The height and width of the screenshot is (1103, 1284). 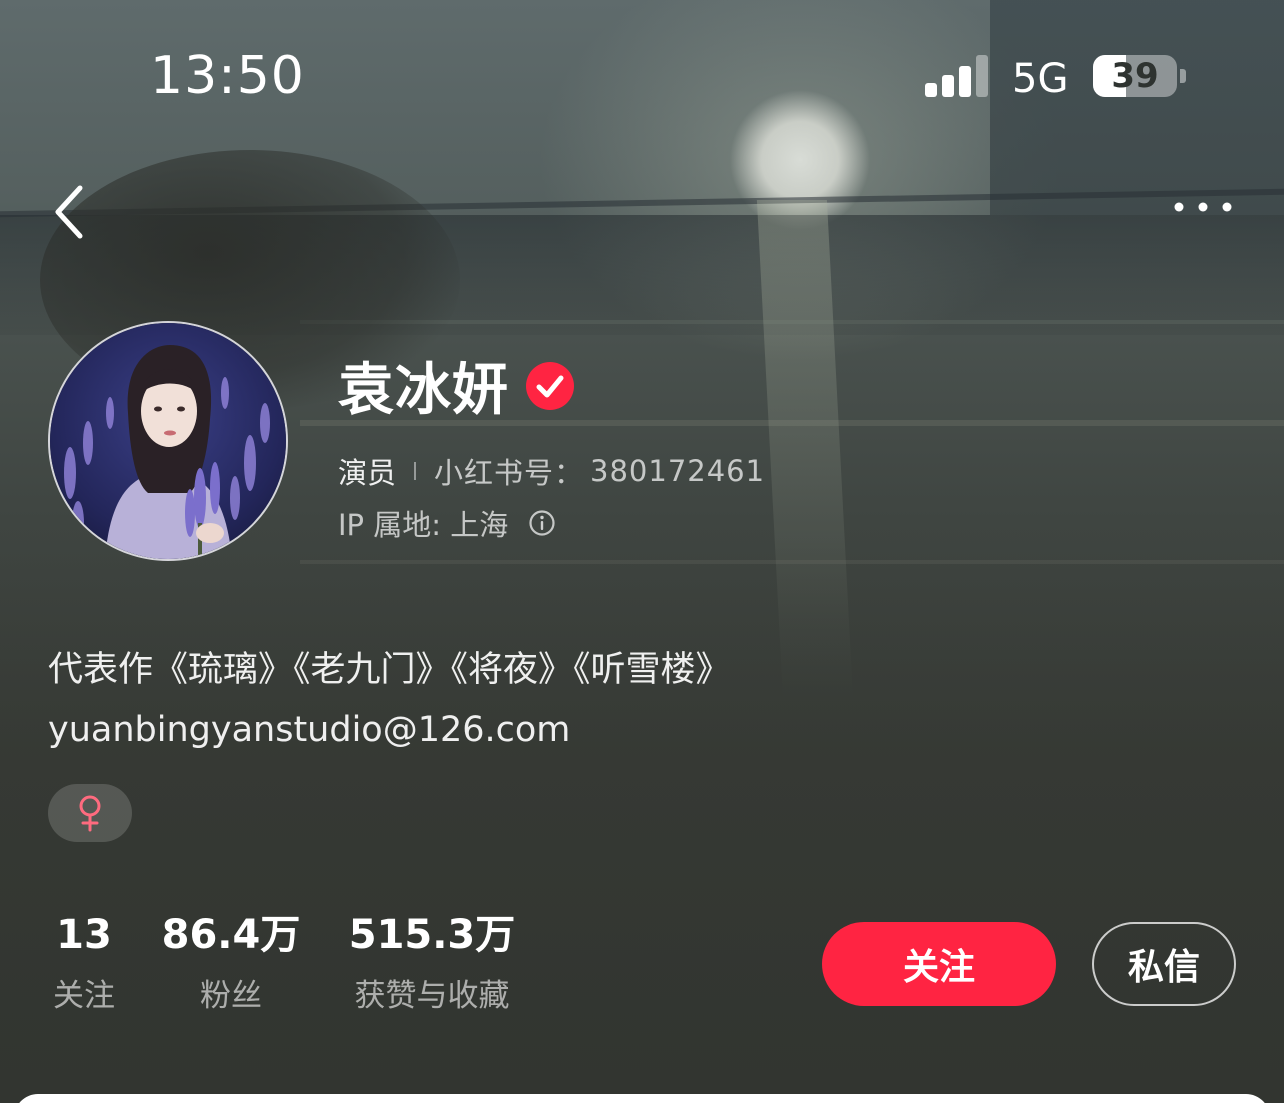 What do you see at coordinates (423, 525) in the screenshot?
I see `ip-location-text: IP 属地: 上海` at bounding box center [423, 525].